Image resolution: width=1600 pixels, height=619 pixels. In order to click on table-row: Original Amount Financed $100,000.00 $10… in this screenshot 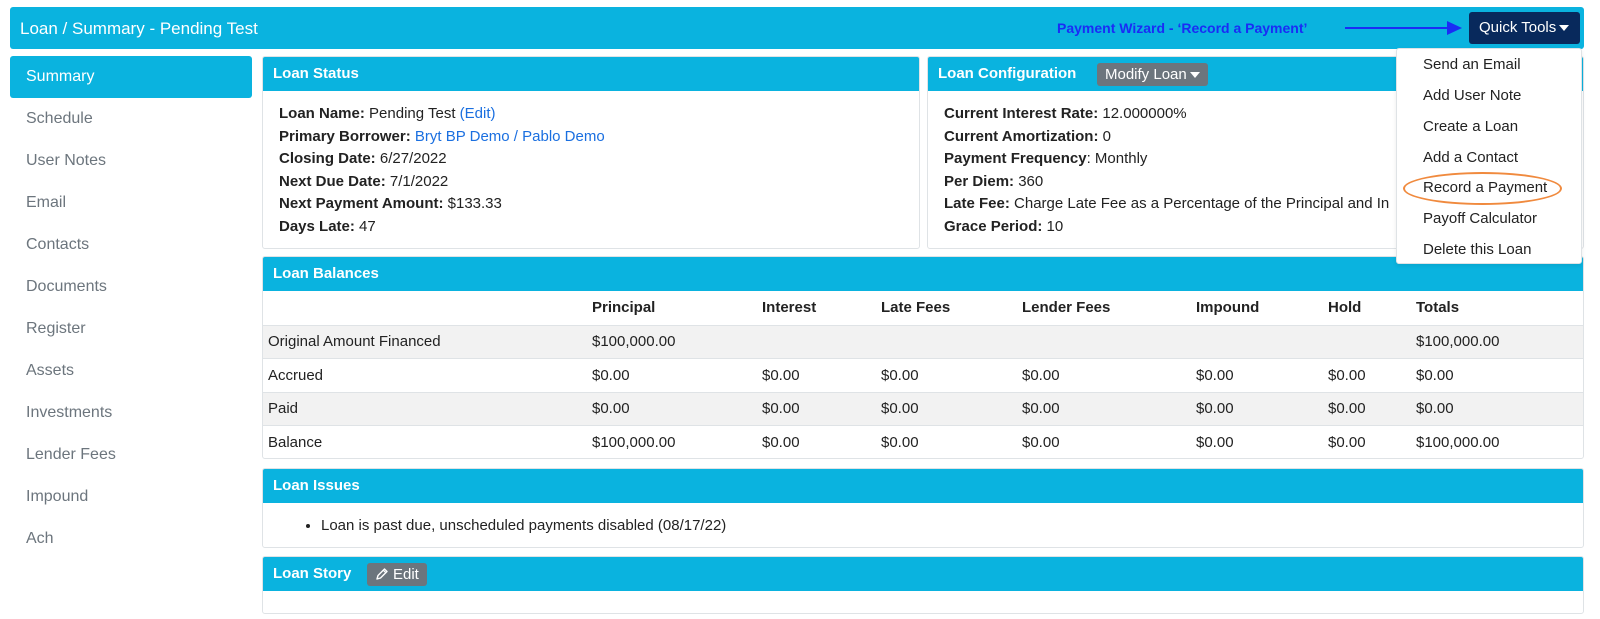, I will do `click(923, 341)`.